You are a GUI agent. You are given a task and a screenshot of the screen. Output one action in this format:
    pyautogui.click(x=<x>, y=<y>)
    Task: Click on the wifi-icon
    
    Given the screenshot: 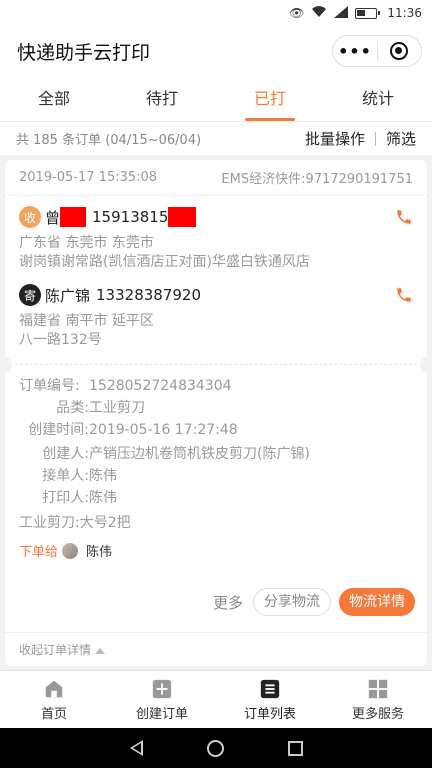 What is the action you would take?
    pyautogui.click(x=319, y=13)
    